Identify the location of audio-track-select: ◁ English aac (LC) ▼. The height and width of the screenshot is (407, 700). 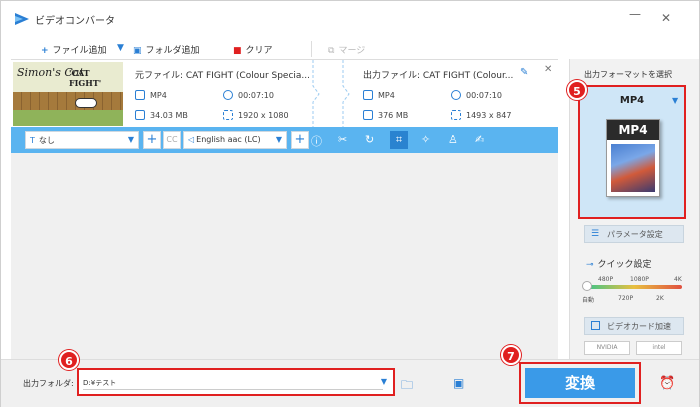
(235, 140).